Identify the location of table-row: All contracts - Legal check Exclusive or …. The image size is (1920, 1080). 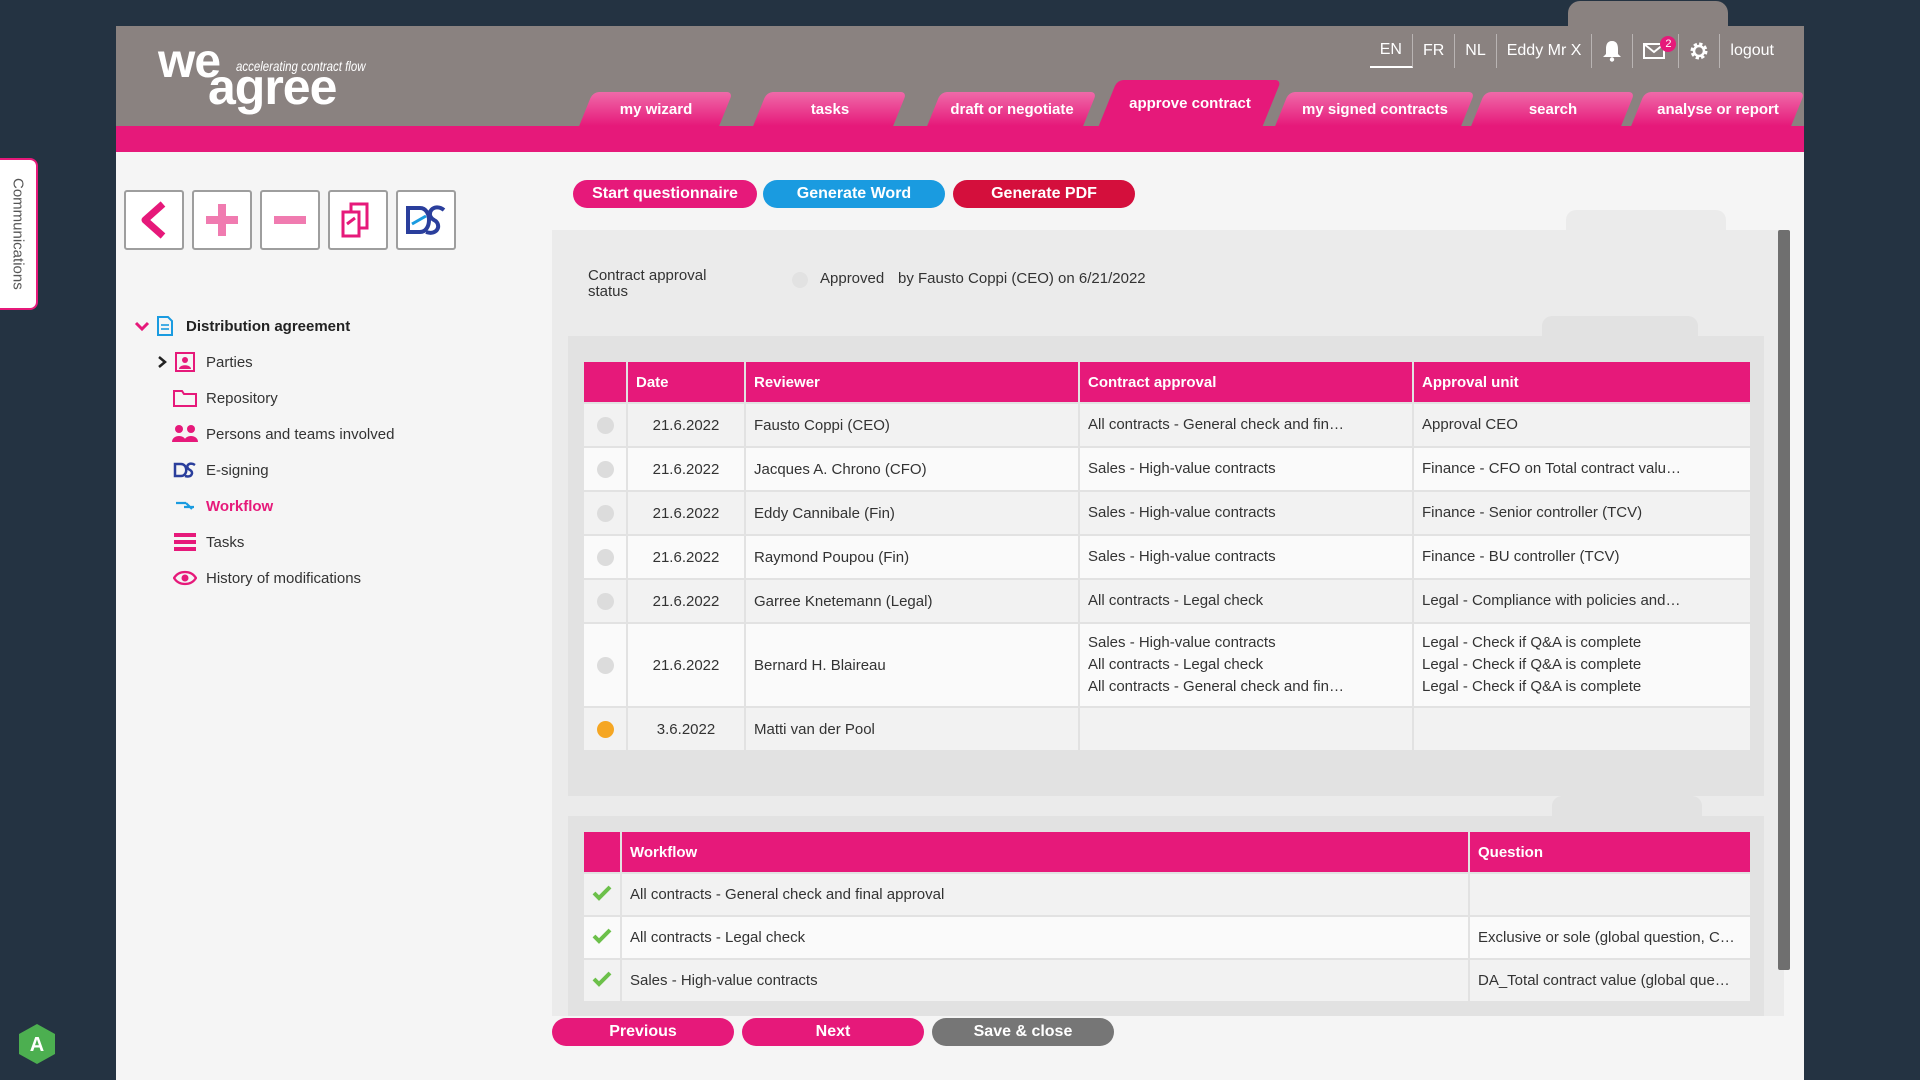
(1167, 937).